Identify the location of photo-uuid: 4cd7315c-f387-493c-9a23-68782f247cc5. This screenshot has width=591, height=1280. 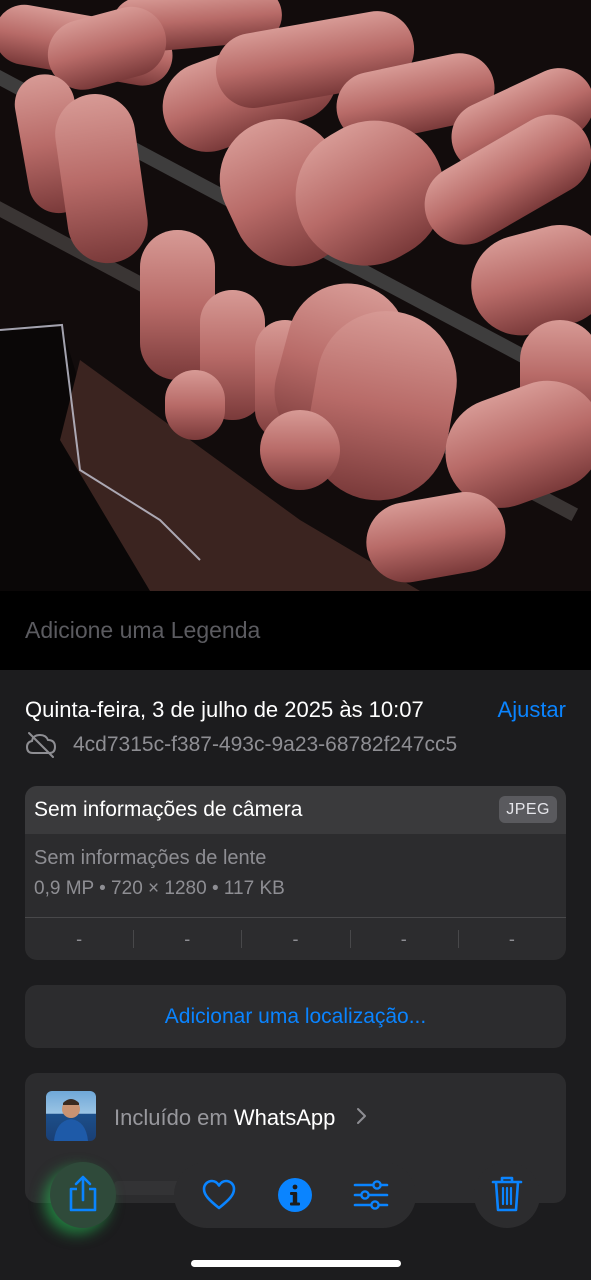
(265, 744).